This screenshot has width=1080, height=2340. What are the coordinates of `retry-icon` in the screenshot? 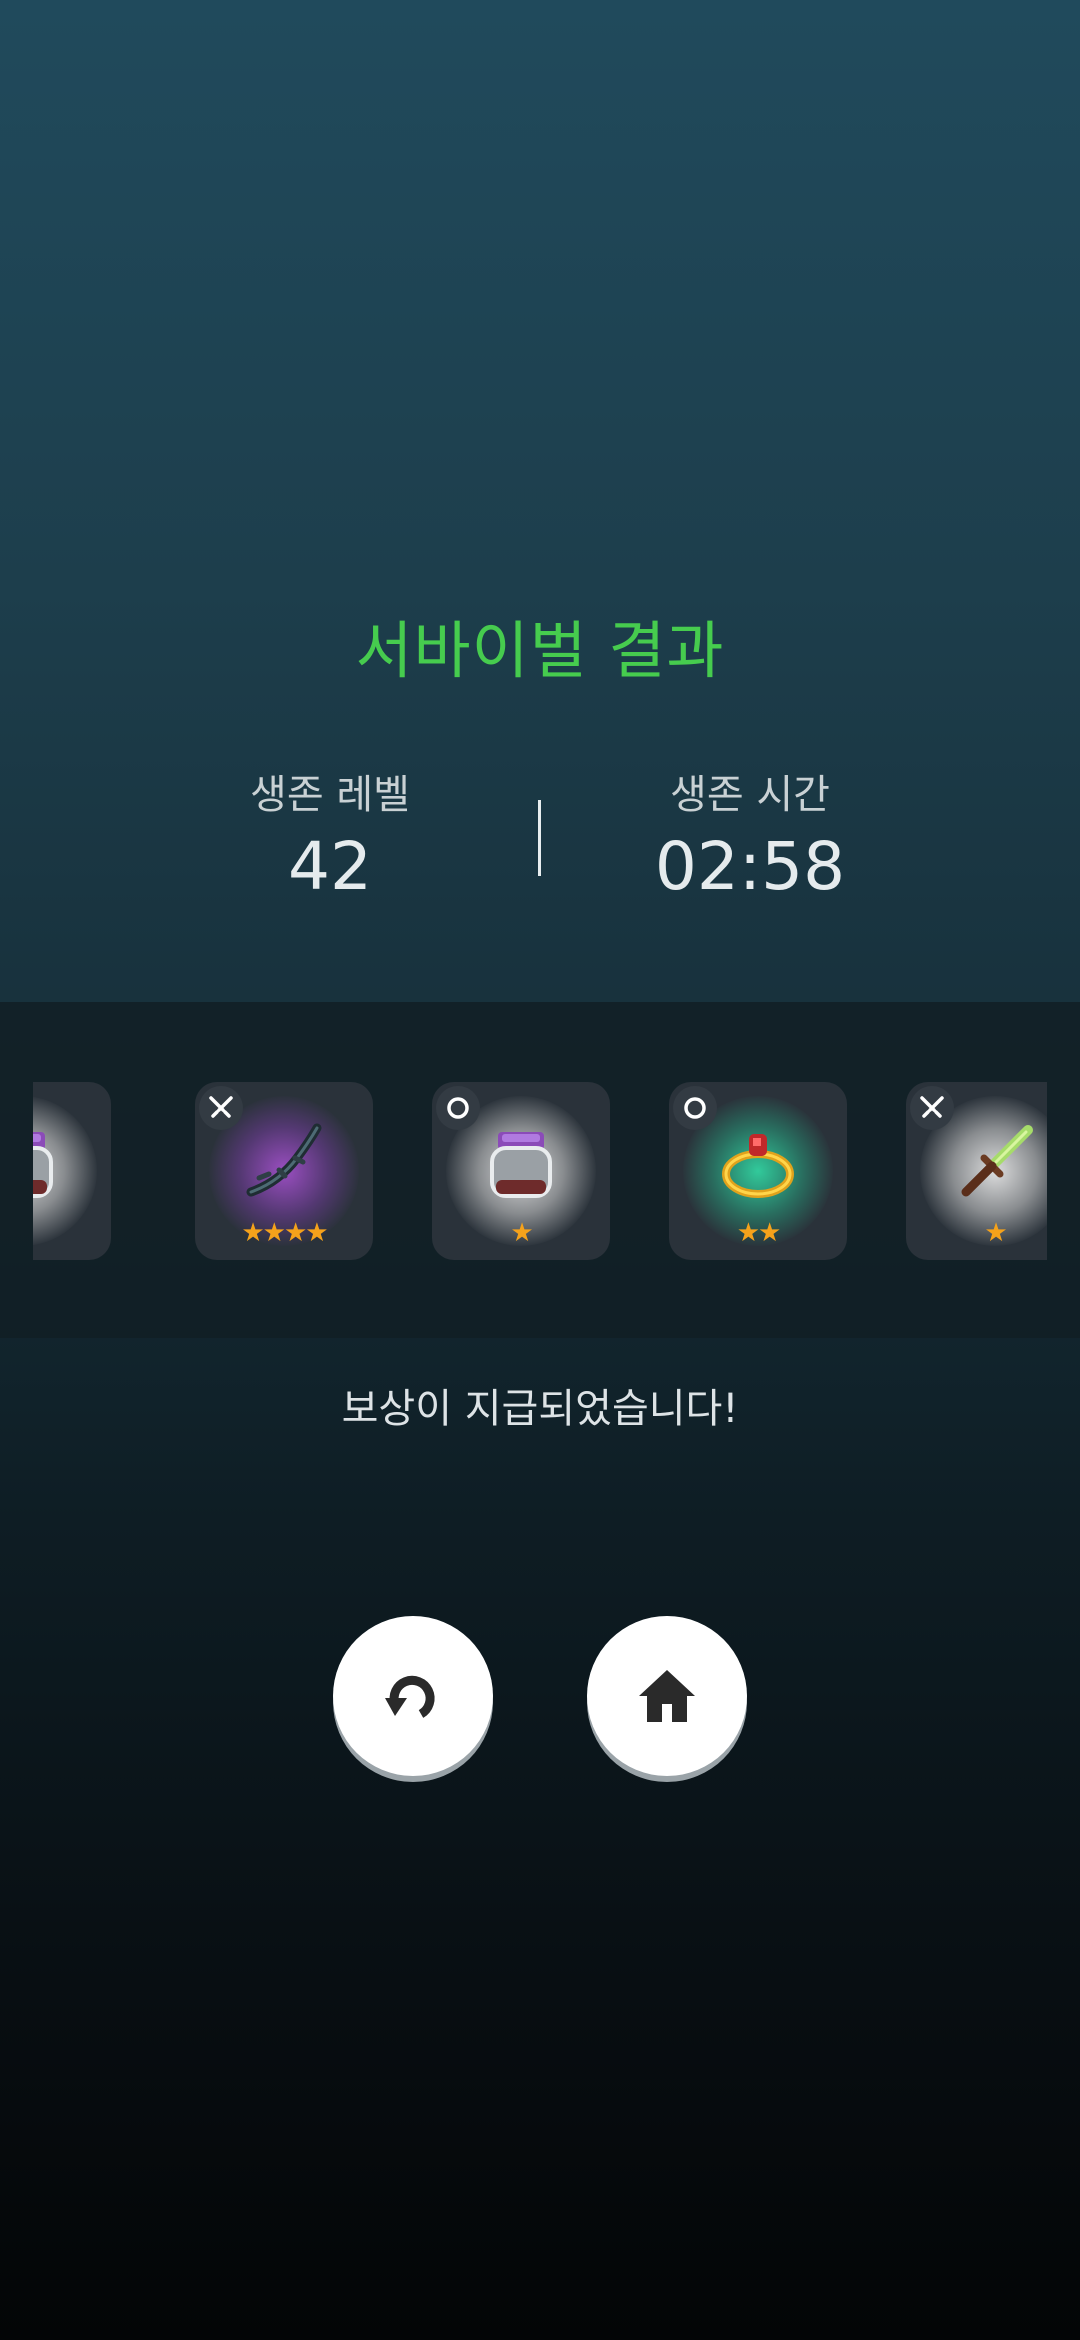 It's located at (410, 1696).